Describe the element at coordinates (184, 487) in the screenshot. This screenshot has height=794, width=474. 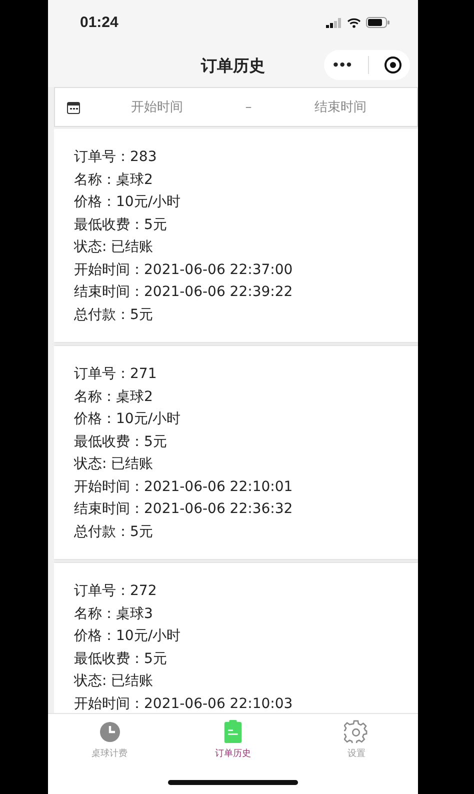
I see `order-detail: 开始时间：2021-06-06 22:10:01` at that location.